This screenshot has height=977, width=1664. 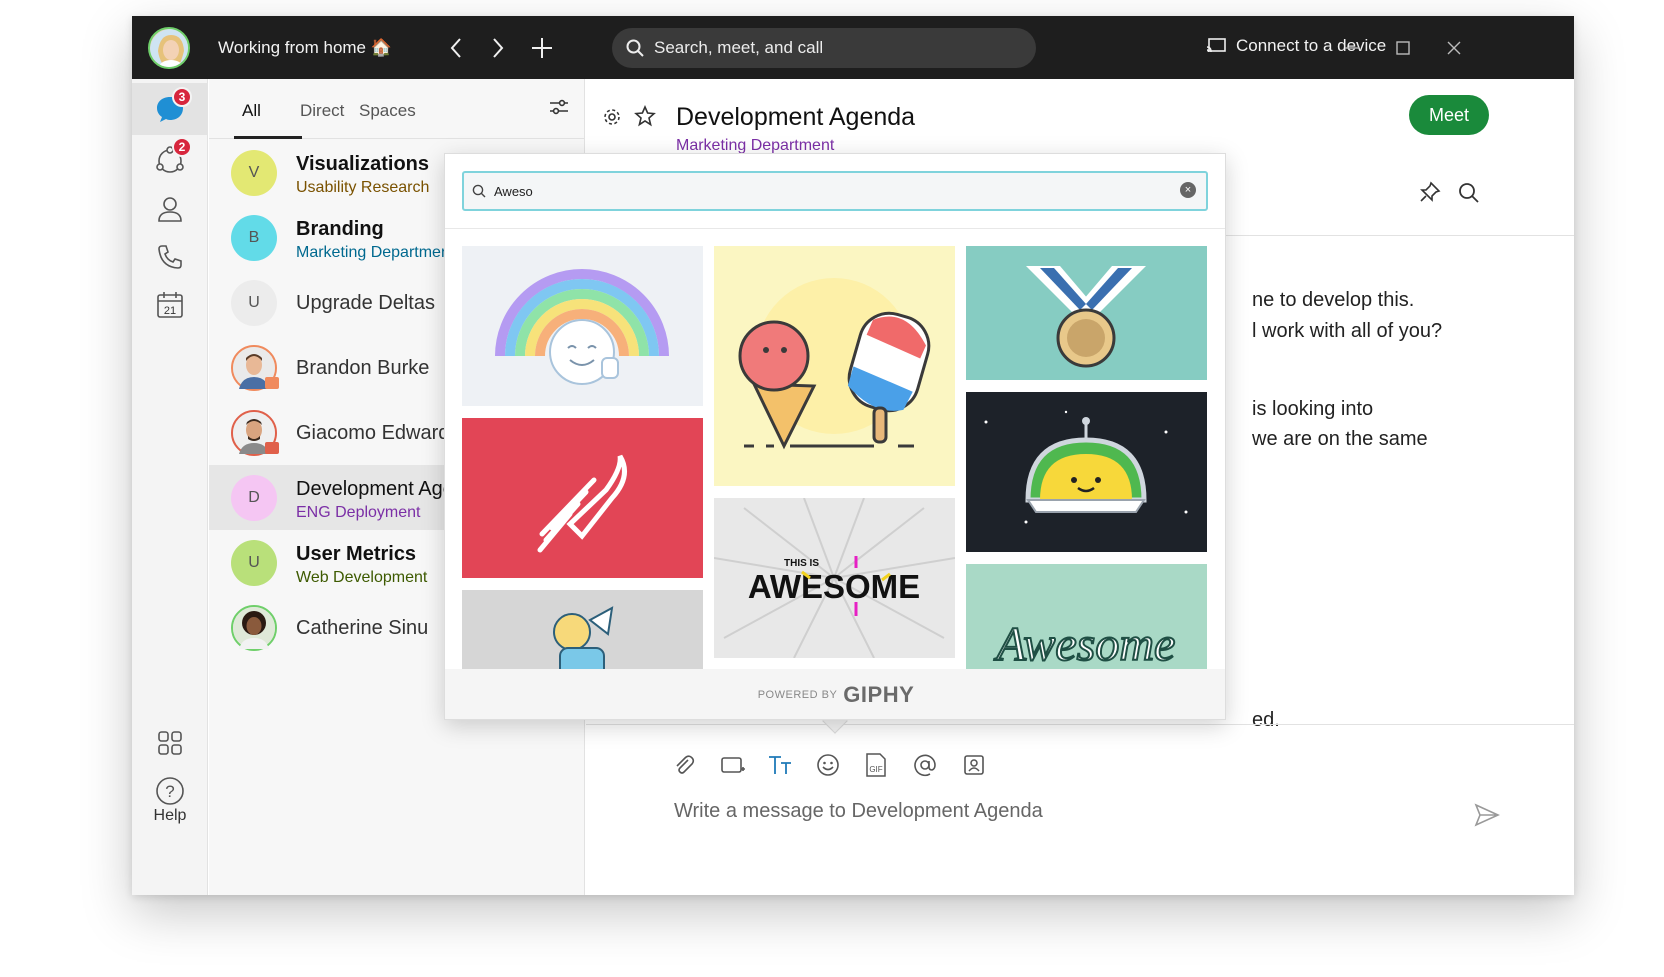 What do you see at coordinates (363, 187) in the screenshot?
I see `conversation-subtitle: Usability Research` at bounding box center [363, 187].